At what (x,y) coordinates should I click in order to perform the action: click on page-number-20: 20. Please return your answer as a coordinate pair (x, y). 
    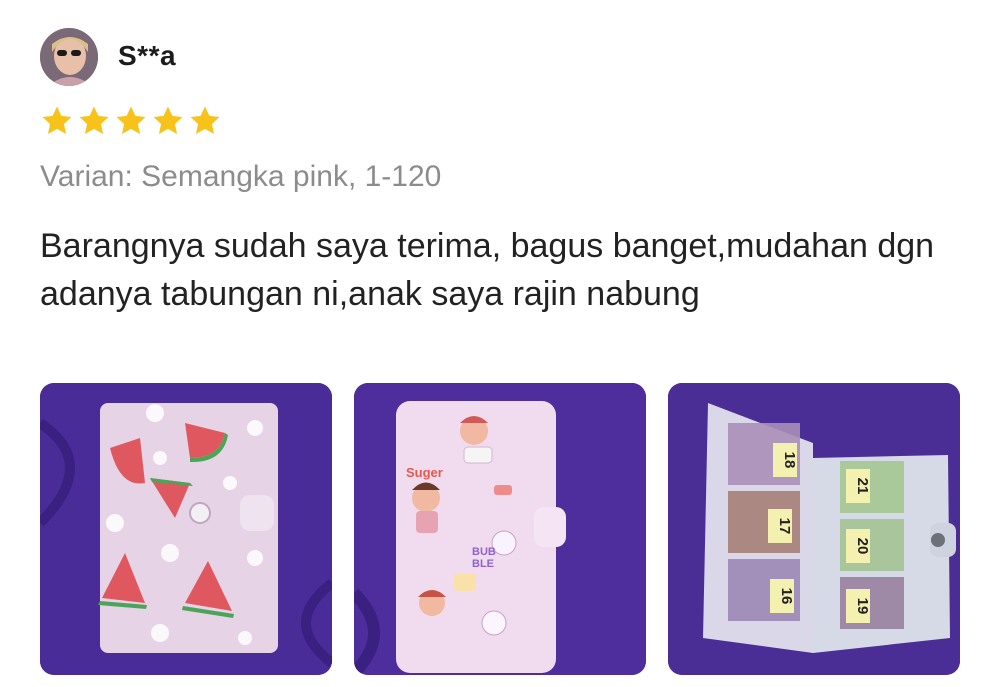
    Looking at the image, I should click on (862, 546).